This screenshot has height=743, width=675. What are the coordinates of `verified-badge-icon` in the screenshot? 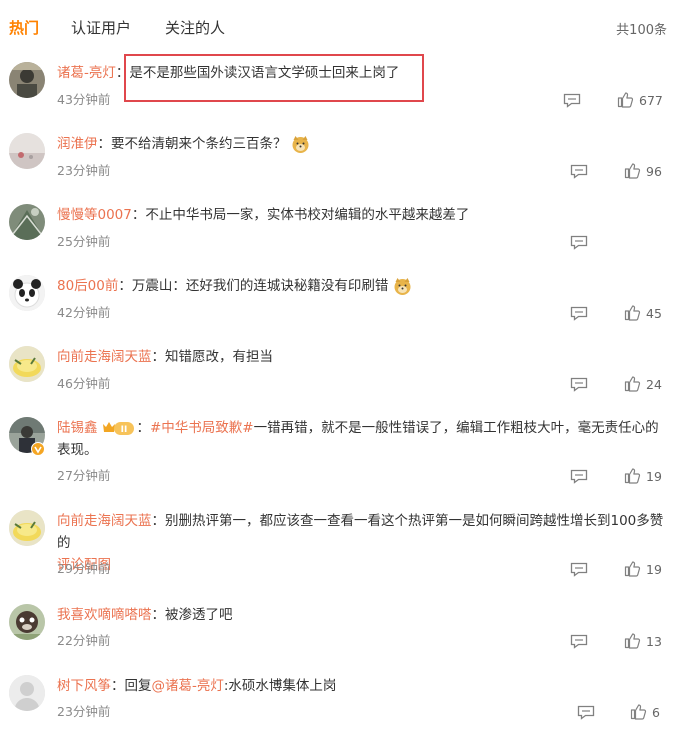 It's located at (38, 449).